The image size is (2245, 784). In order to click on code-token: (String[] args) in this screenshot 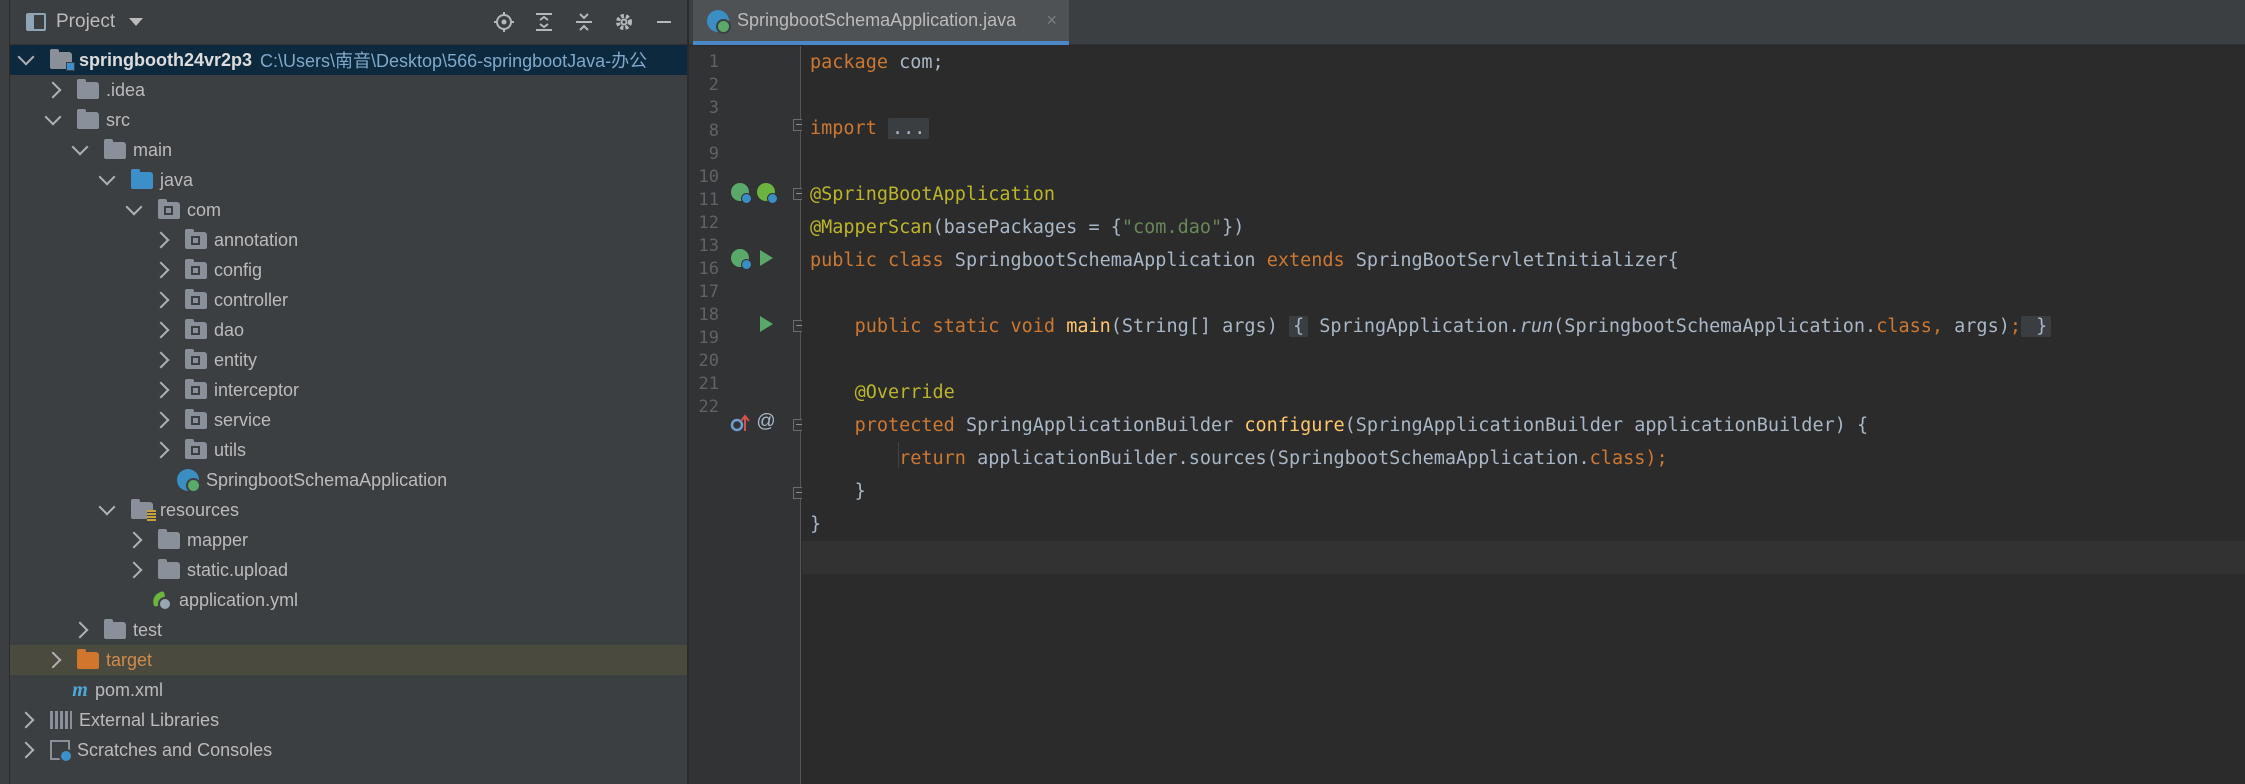, I will do `click(1199, 326)`.